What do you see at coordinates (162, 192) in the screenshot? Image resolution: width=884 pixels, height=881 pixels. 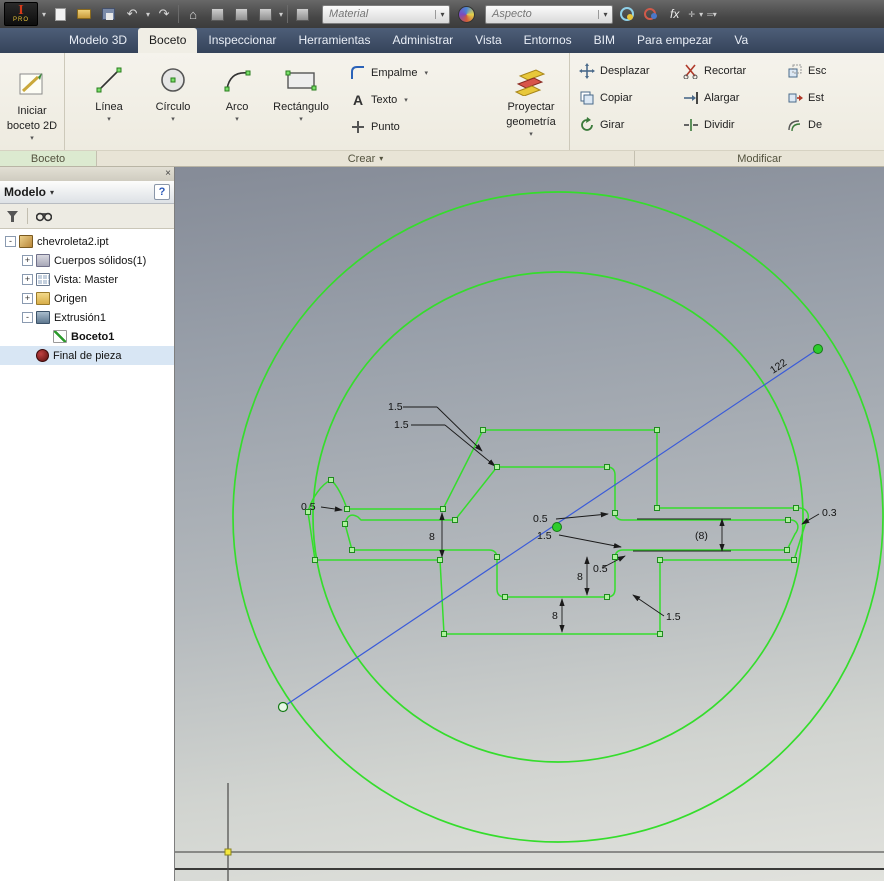 I see `help-button: ?` at bounding box center [162, 192].